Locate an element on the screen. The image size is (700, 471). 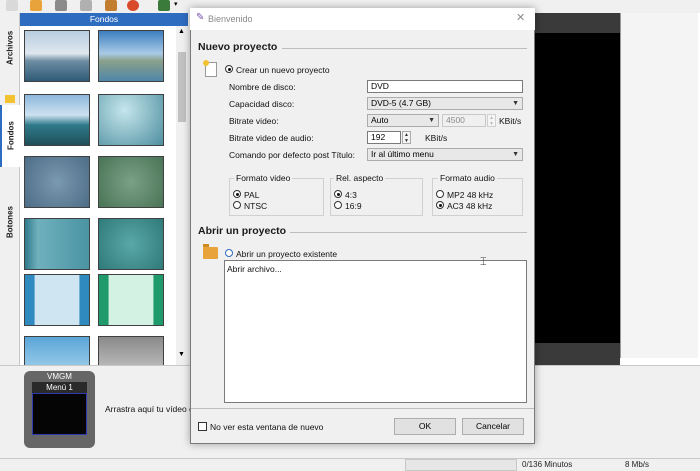
app-logo-icon: ✎ is located at coordinates (200, 17).